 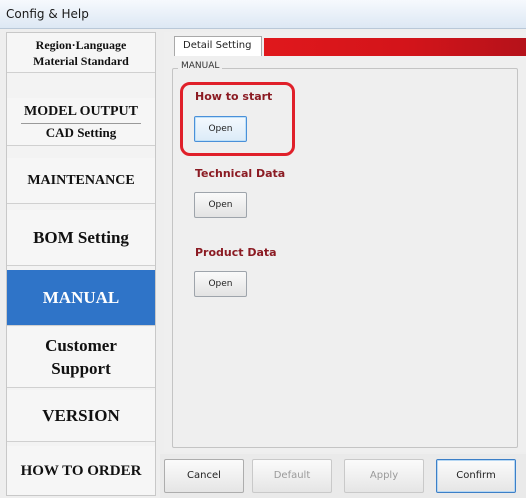 I want to click on tab-detail-setting: Detail Setting, so click(x=218, y=46).